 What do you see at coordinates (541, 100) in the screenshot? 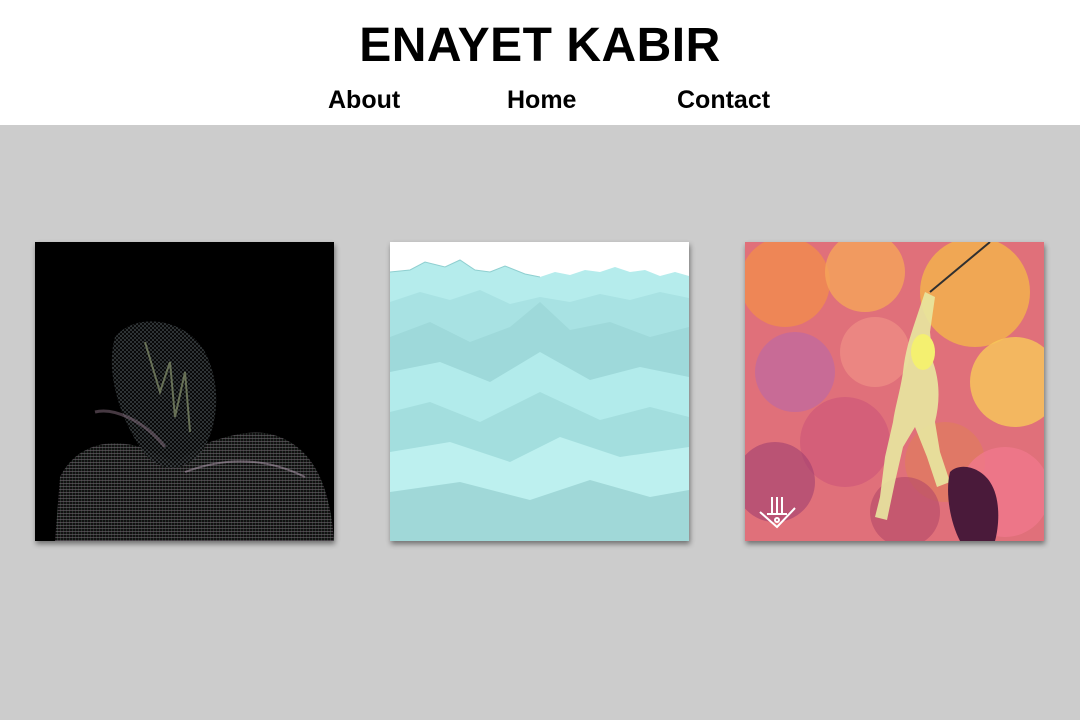
I see `nav-link-home: Home` at bounding box center [541, 100].